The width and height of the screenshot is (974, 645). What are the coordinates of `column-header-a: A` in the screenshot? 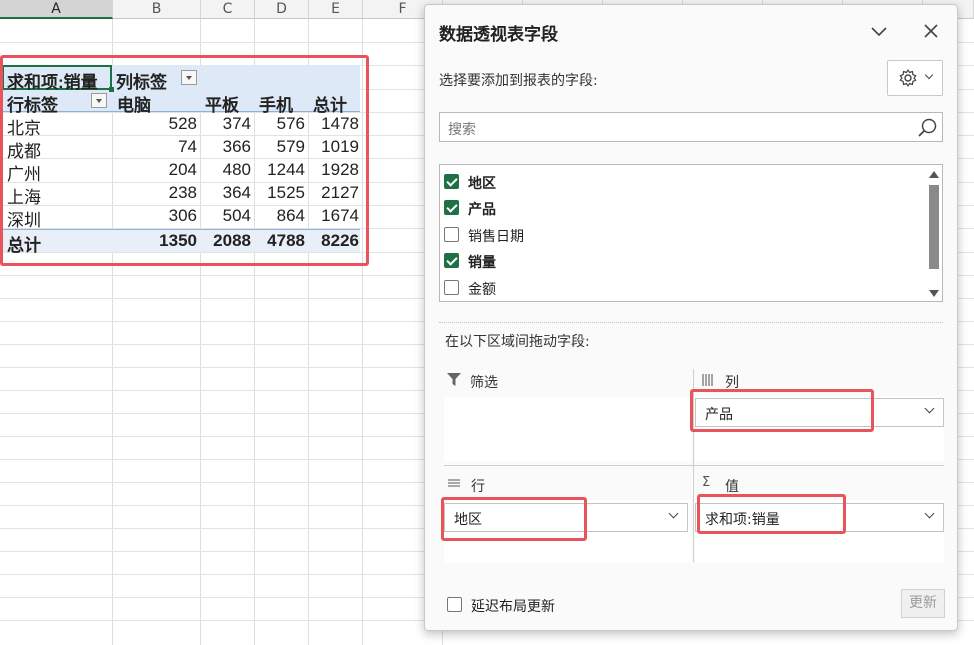 It's located at (56, 9).